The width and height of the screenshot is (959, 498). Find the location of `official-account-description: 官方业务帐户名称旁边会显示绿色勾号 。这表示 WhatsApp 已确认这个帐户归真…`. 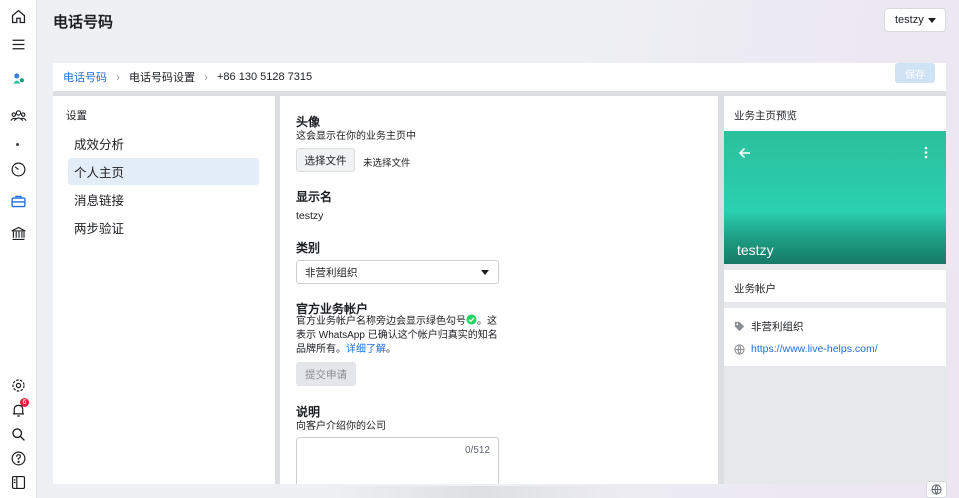

official-account-description: 官方业务帐户名称旁边会显示绿色勾号 。这表示 WhatsApp 已确认这个帐户归真… is located at coordinates (398, 335).